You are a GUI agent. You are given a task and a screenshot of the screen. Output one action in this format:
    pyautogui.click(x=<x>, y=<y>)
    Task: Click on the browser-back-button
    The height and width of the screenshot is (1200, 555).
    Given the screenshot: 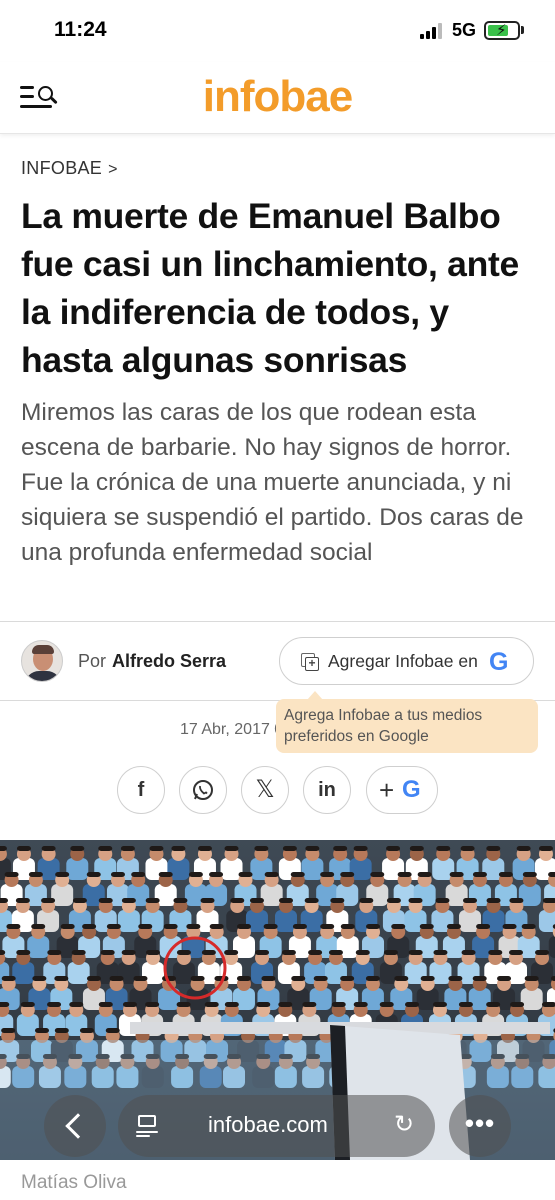 What is the action you would take?
    pyautogui.click(x=75, y=1126)
    